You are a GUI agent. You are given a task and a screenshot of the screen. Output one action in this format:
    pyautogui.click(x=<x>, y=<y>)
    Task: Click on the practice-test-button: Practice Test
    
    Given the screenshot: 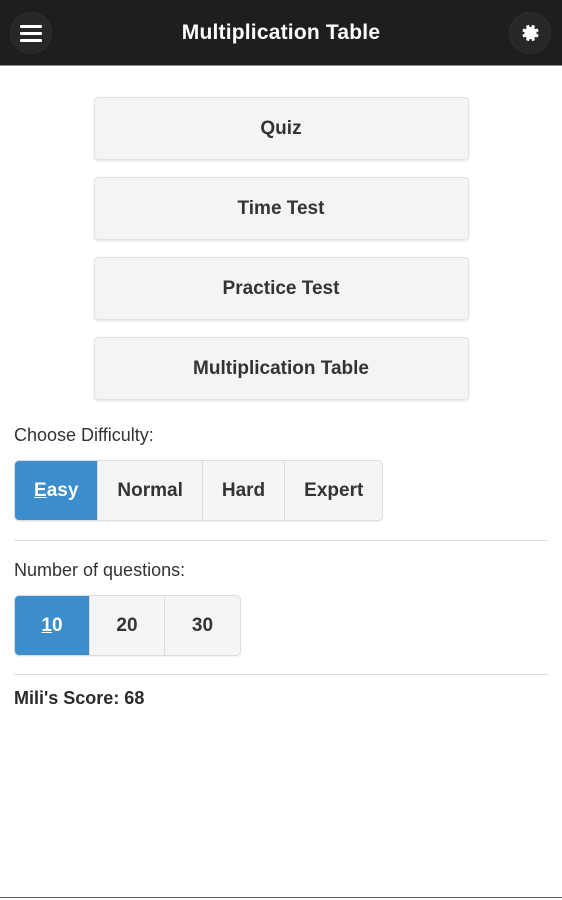 What is the action you would take?
    pyautogui.click(x=281, y=288)
    